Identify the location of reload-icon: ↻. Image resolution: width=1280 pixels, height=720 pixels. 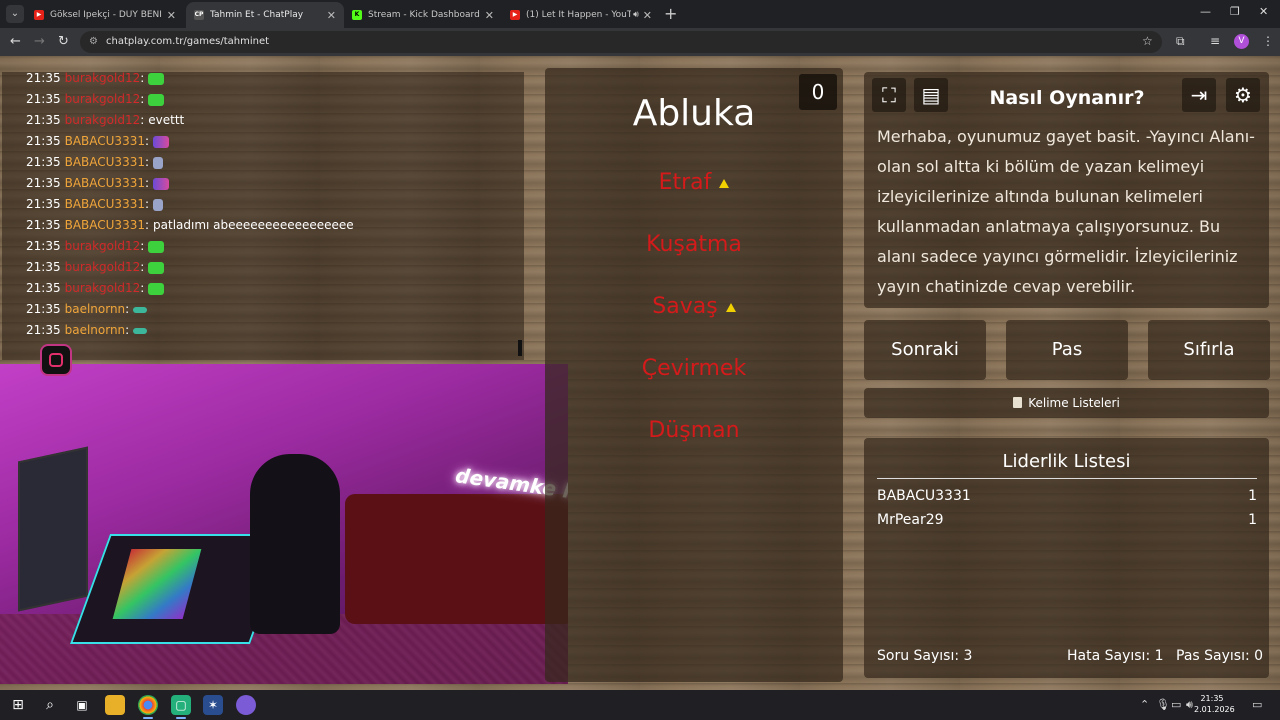
(63, 42).